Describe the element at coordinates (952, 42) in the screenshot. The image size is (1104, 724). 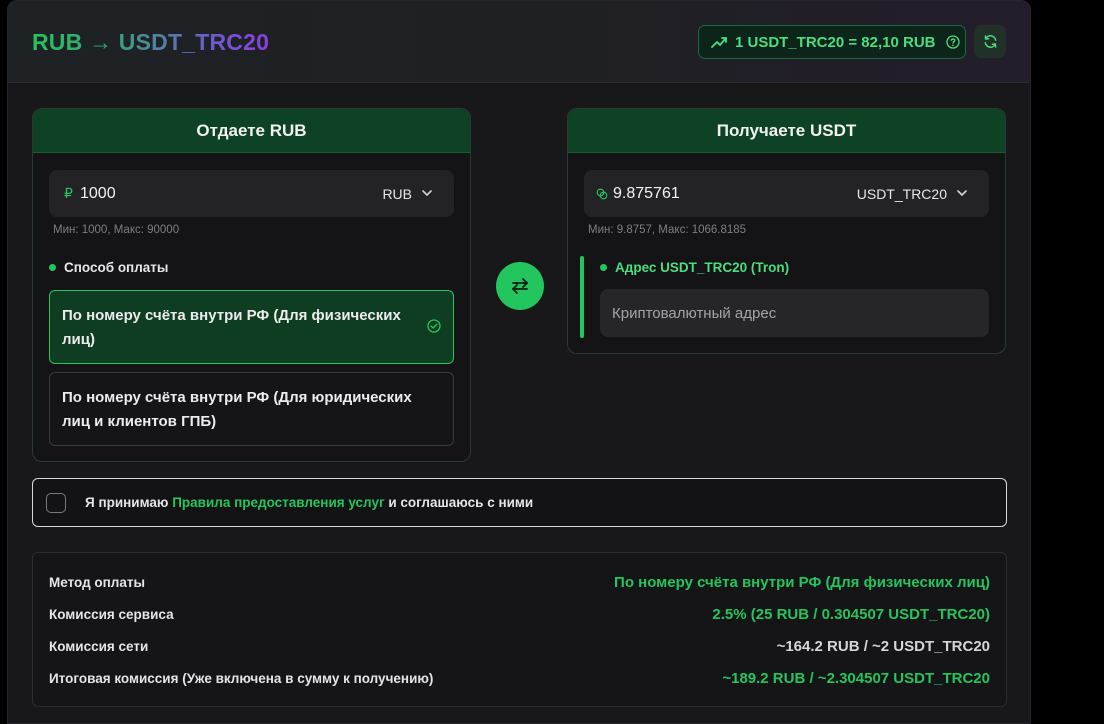
I see `help-circle-icon` at that location.